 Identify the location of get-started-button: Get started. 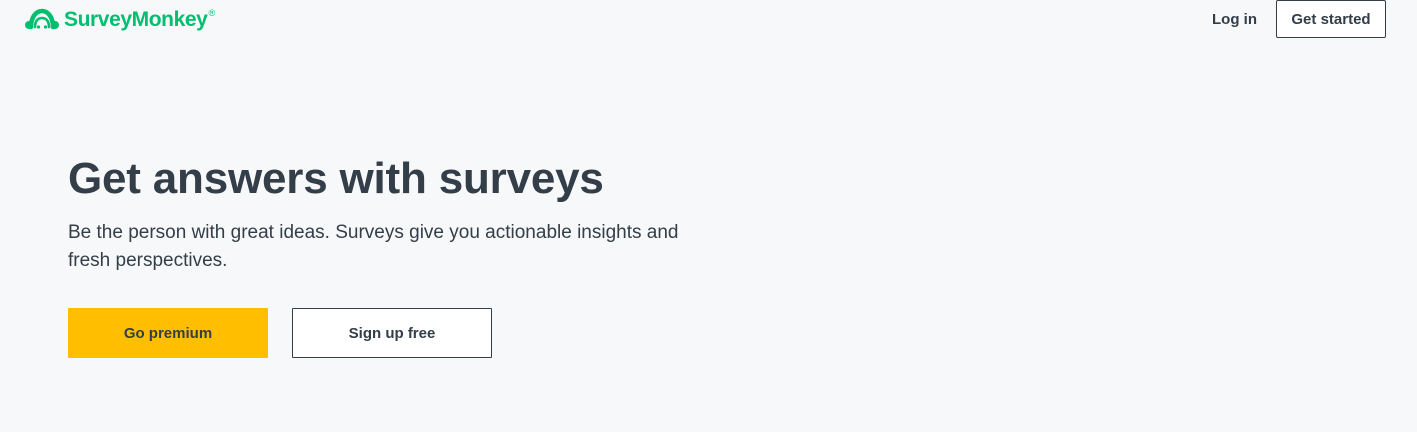
(1331, 19).